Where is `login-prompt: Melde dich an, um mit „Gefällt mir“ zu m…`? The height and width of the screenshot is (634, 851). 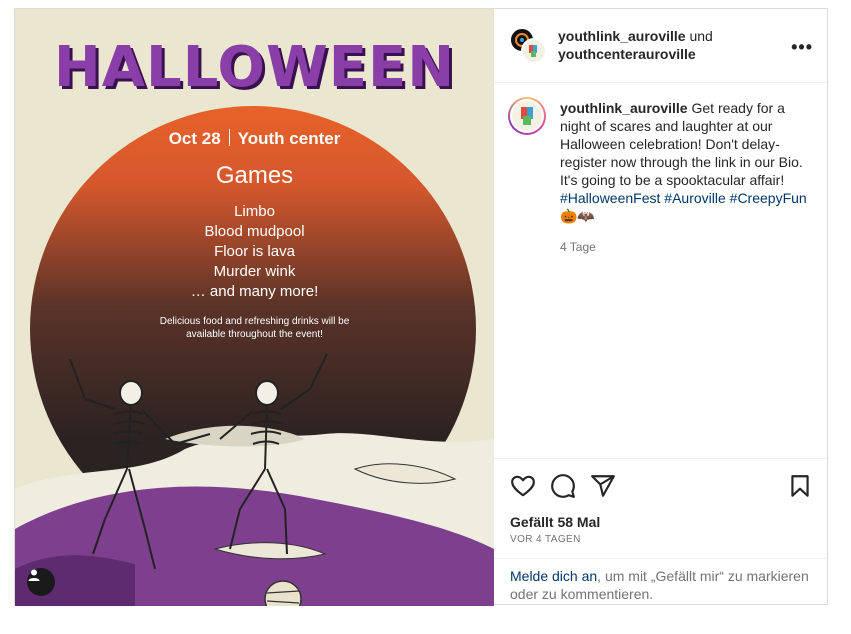 login-prompt: Melde dich an, um mit „Gefällt mir“ zu m… is located at coordinates (660, 582).